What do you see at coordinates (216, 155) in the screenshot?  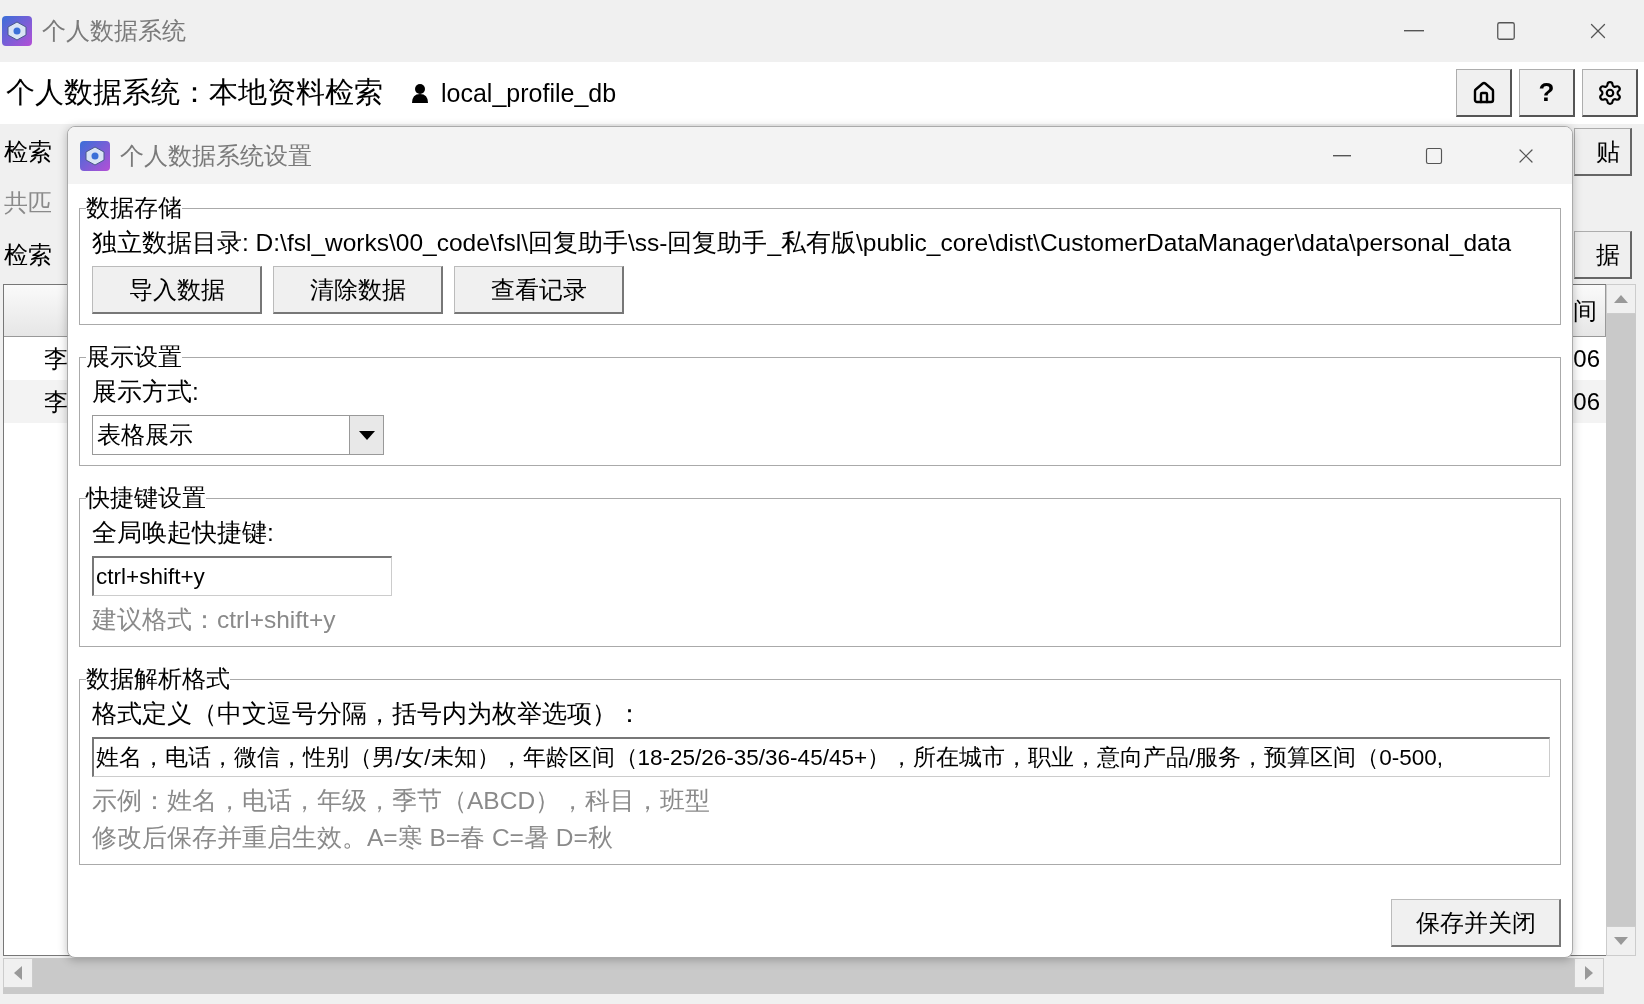 I see `dialog-title: 个人数据系统设置` at bounding box center [216, 155].